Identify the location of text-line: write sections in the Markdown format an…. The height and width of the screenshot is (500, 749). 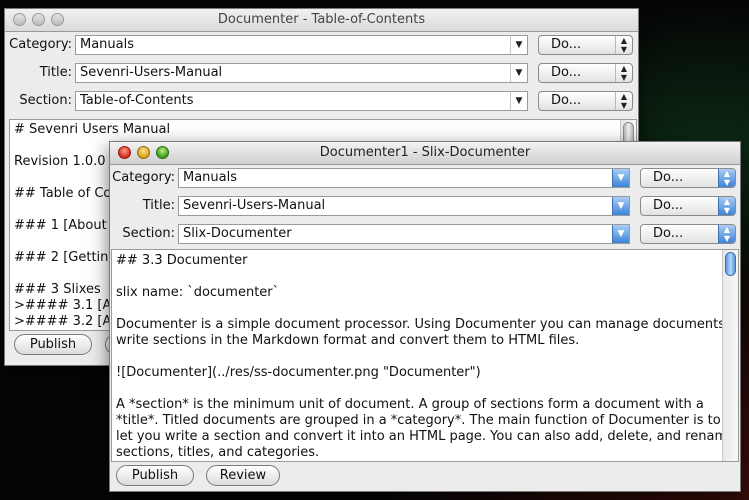
(348, 340).